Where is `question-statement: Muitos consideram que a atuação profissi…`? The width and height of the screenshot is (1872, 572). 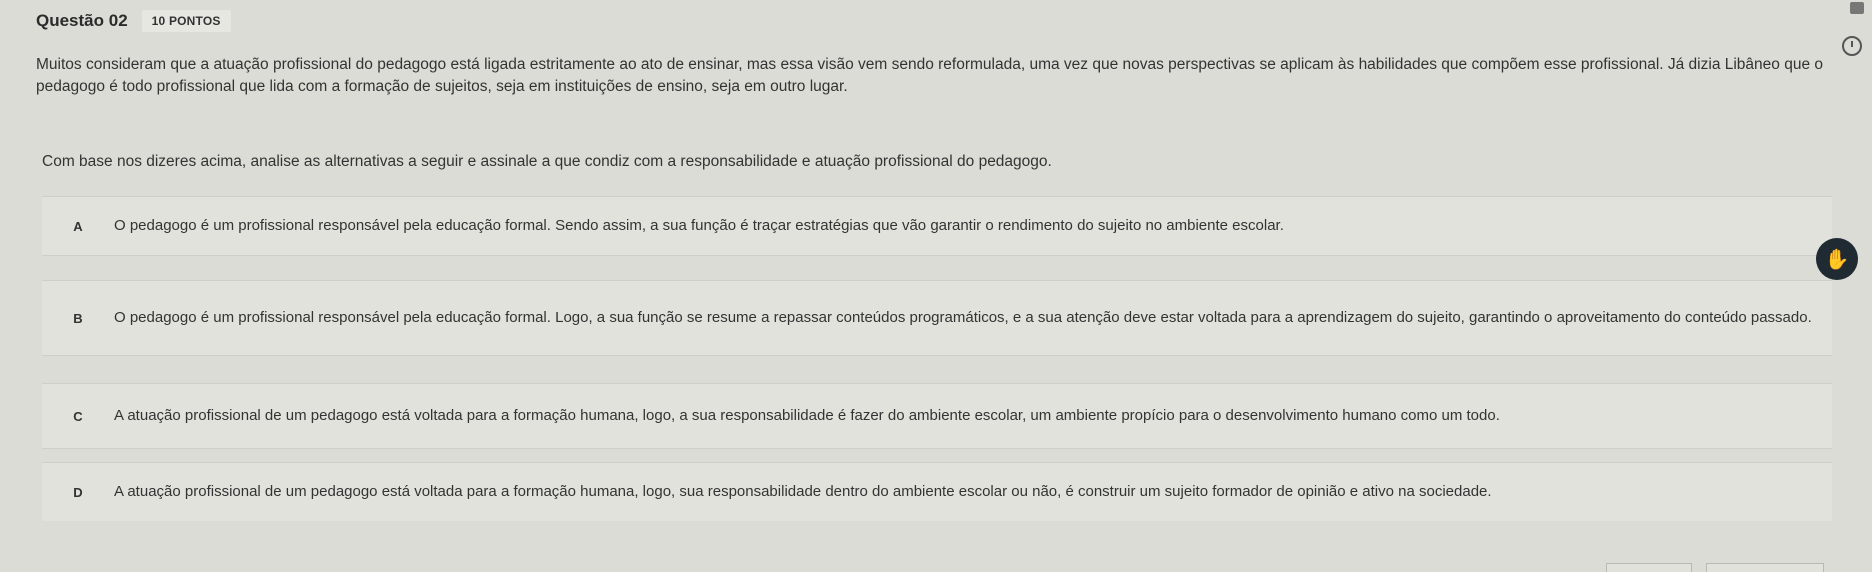 question-statement: Muitos consideram que a atuação profissi… is located at coordinates (930, 75).